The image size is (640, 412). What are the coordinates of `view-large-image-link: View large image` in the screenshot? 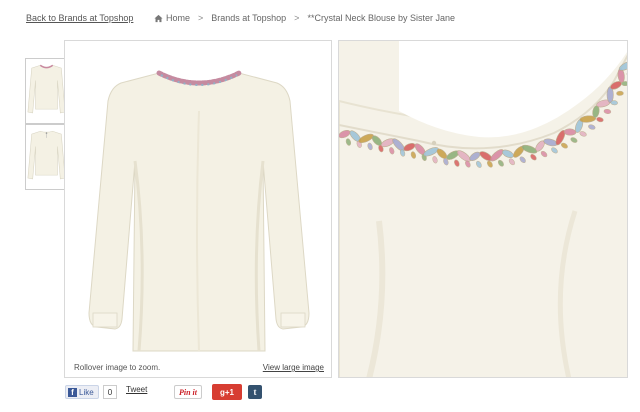 It's located at (293, 367).